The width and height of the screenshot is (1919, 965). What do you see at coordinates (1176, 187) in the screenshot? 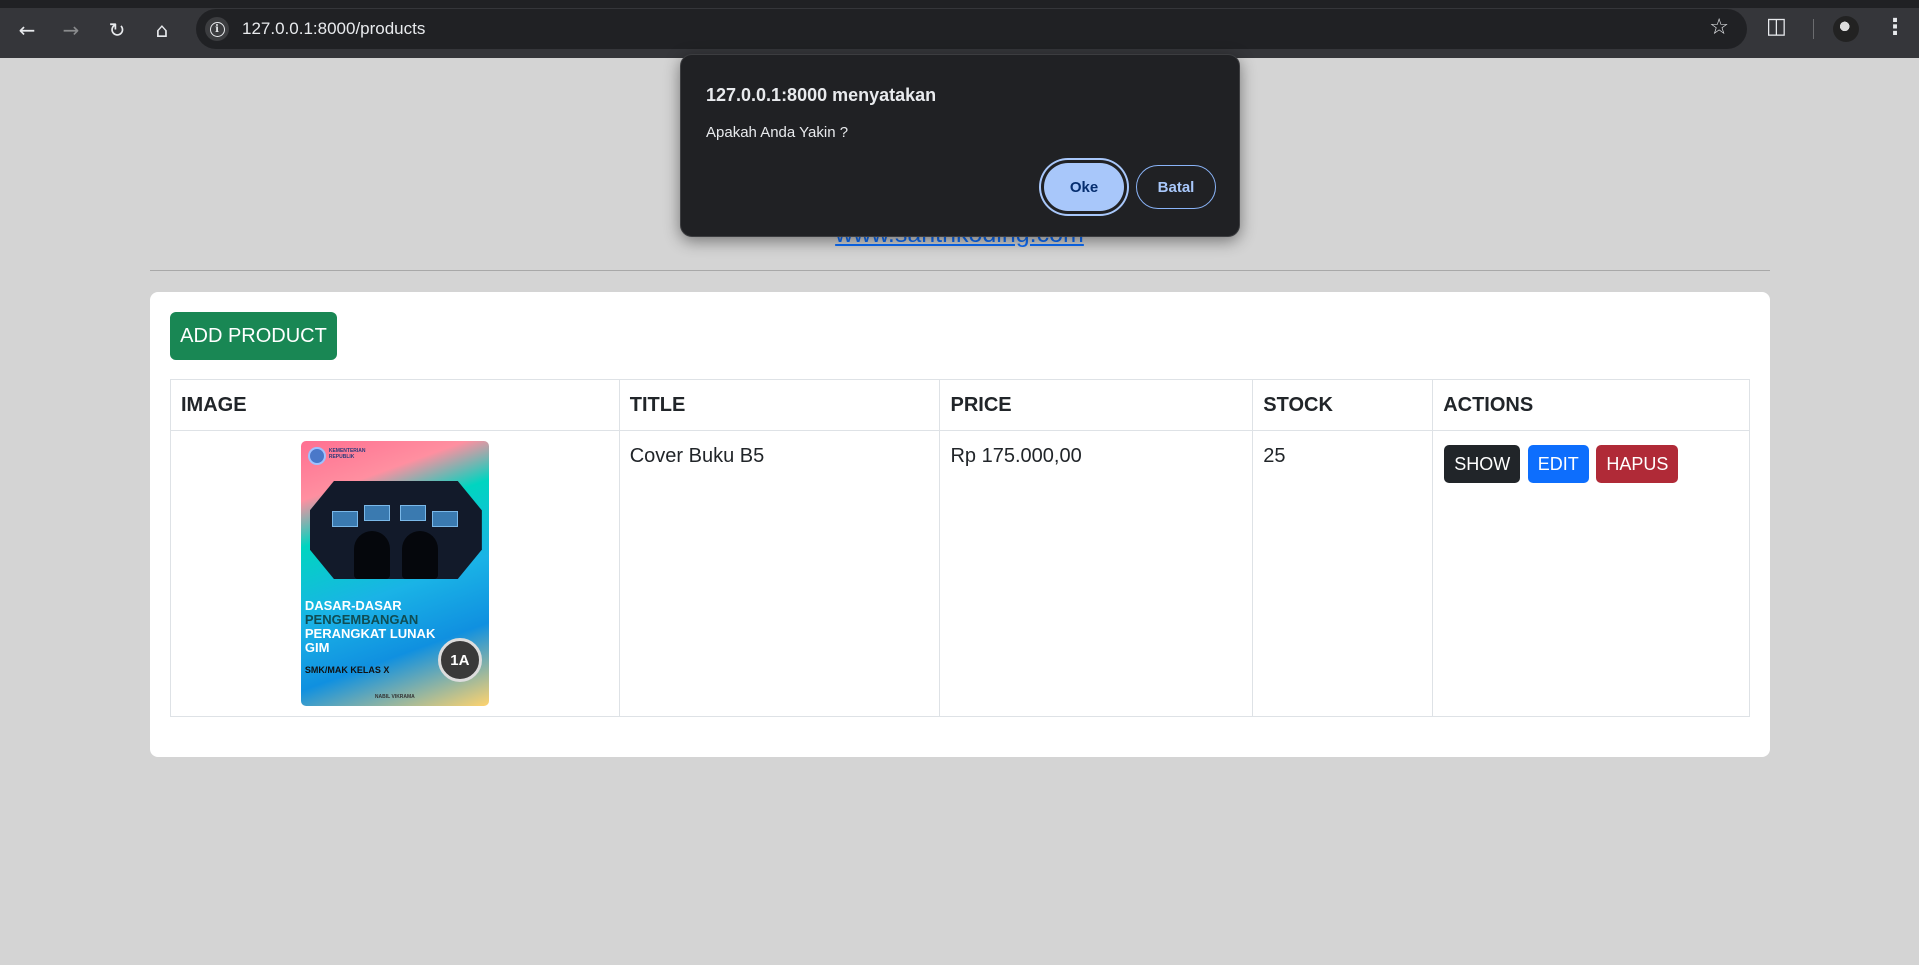
I see `cancel-button: Batal` at bounding box center [1176, 187].